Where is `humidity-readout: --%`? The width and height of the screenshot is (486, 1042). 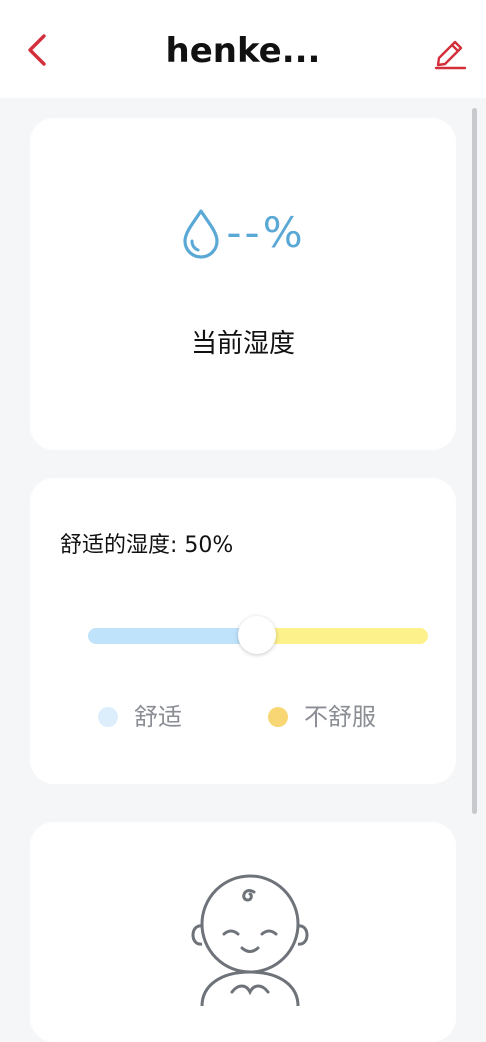
humidity-readout: --% is located at coordinates (243, 233).